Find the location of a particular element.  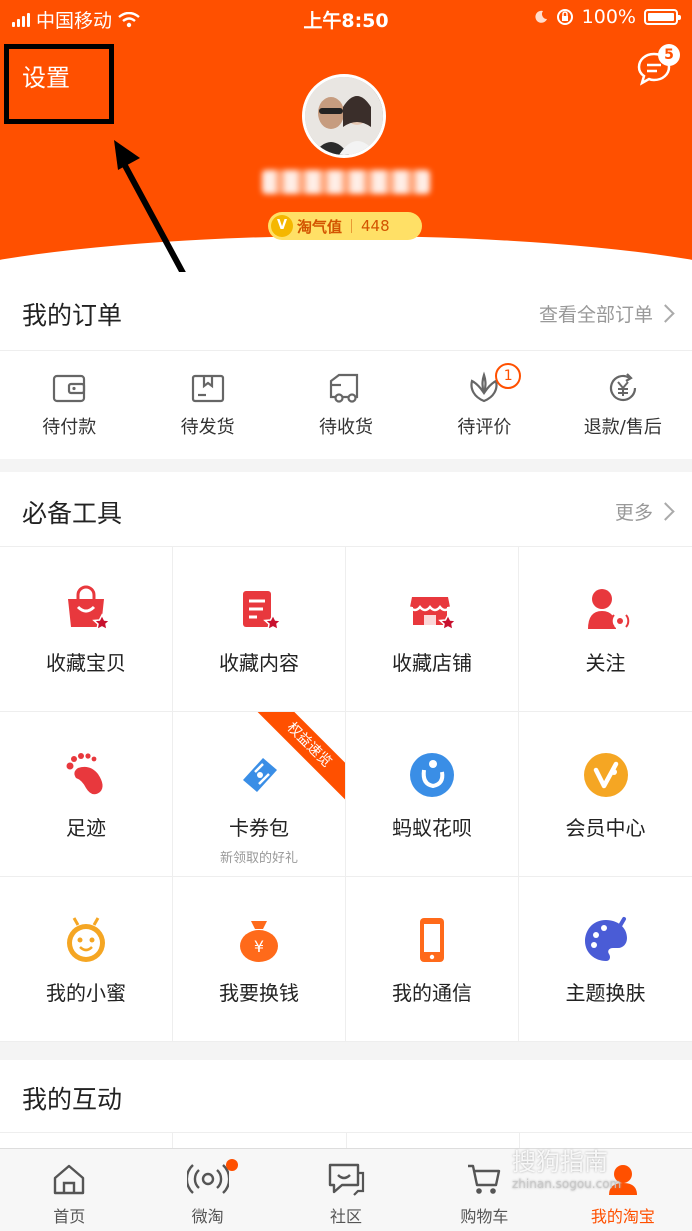

tab-community: 社区 is located at coordinates (346, 1190).